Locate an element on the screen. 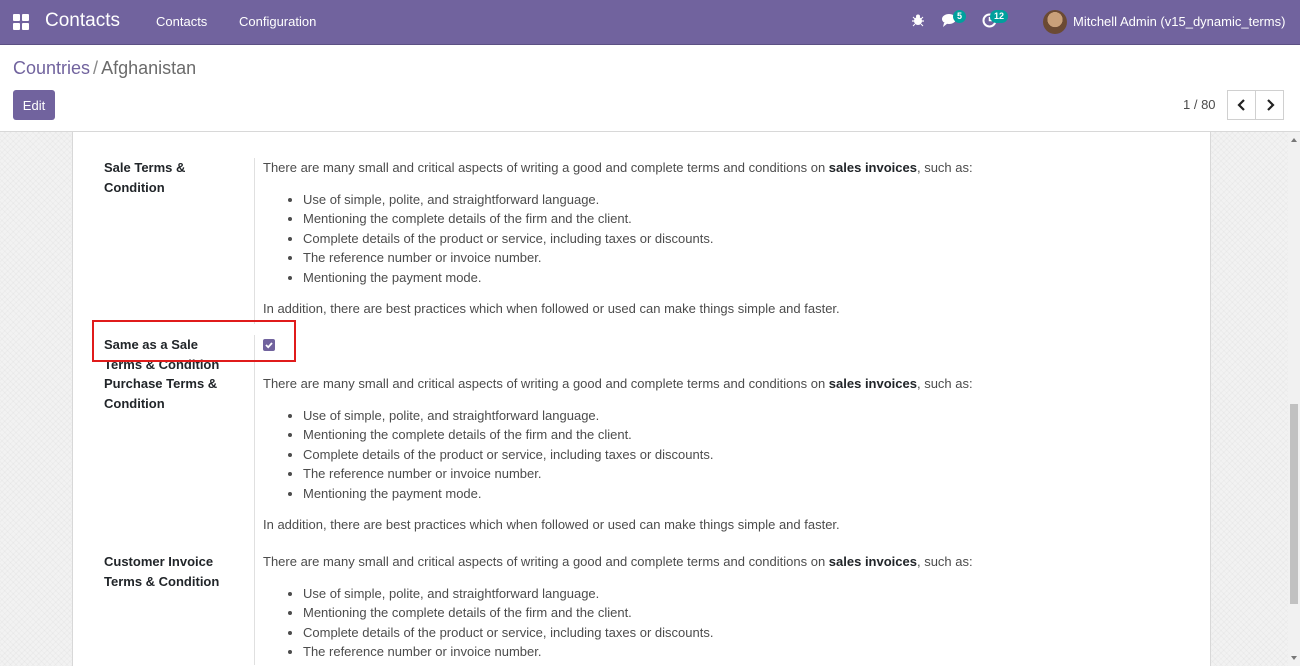  pager-previous-button is located at coordinates (1241, 105).